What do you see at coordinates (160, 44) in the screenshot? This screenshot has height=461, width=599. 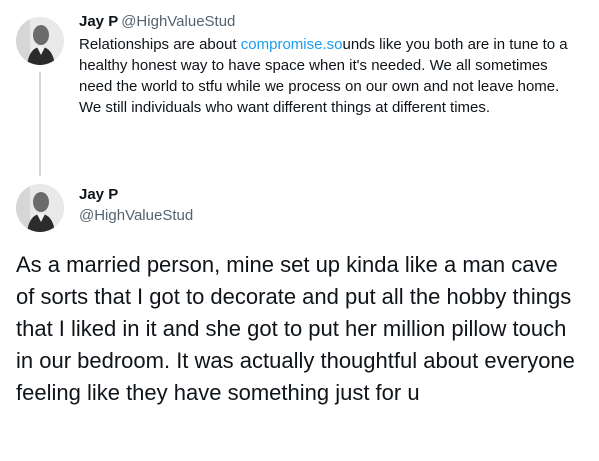 I see `reply-tweet-text-start: Relationships are about` at bounding box center [160, 44].